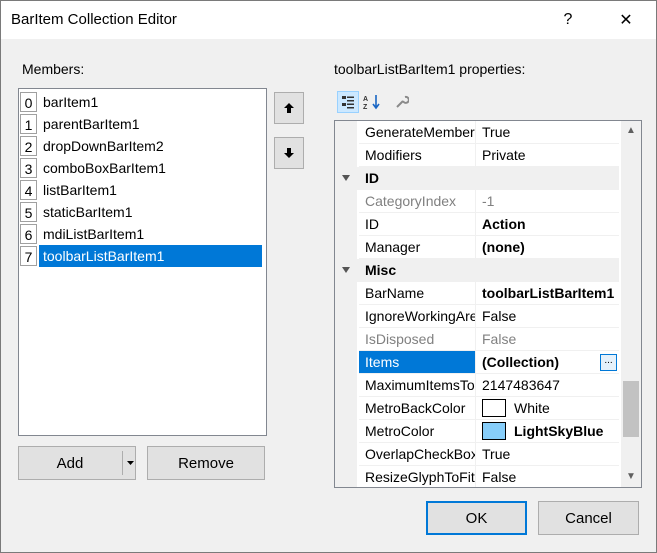 Image resolution: width=657 pixels, height=553 pixels. I want to click on member-index: 7, so click(28, 256).